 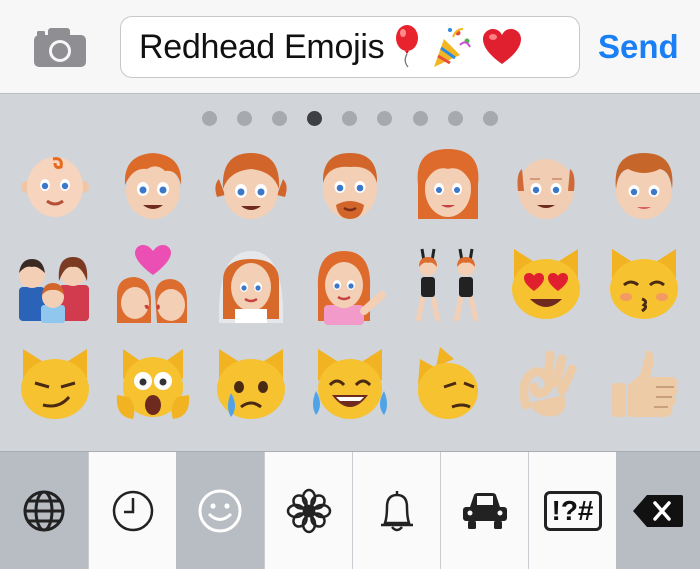 I want to click on delete-icon, so click(x=658, y=511).